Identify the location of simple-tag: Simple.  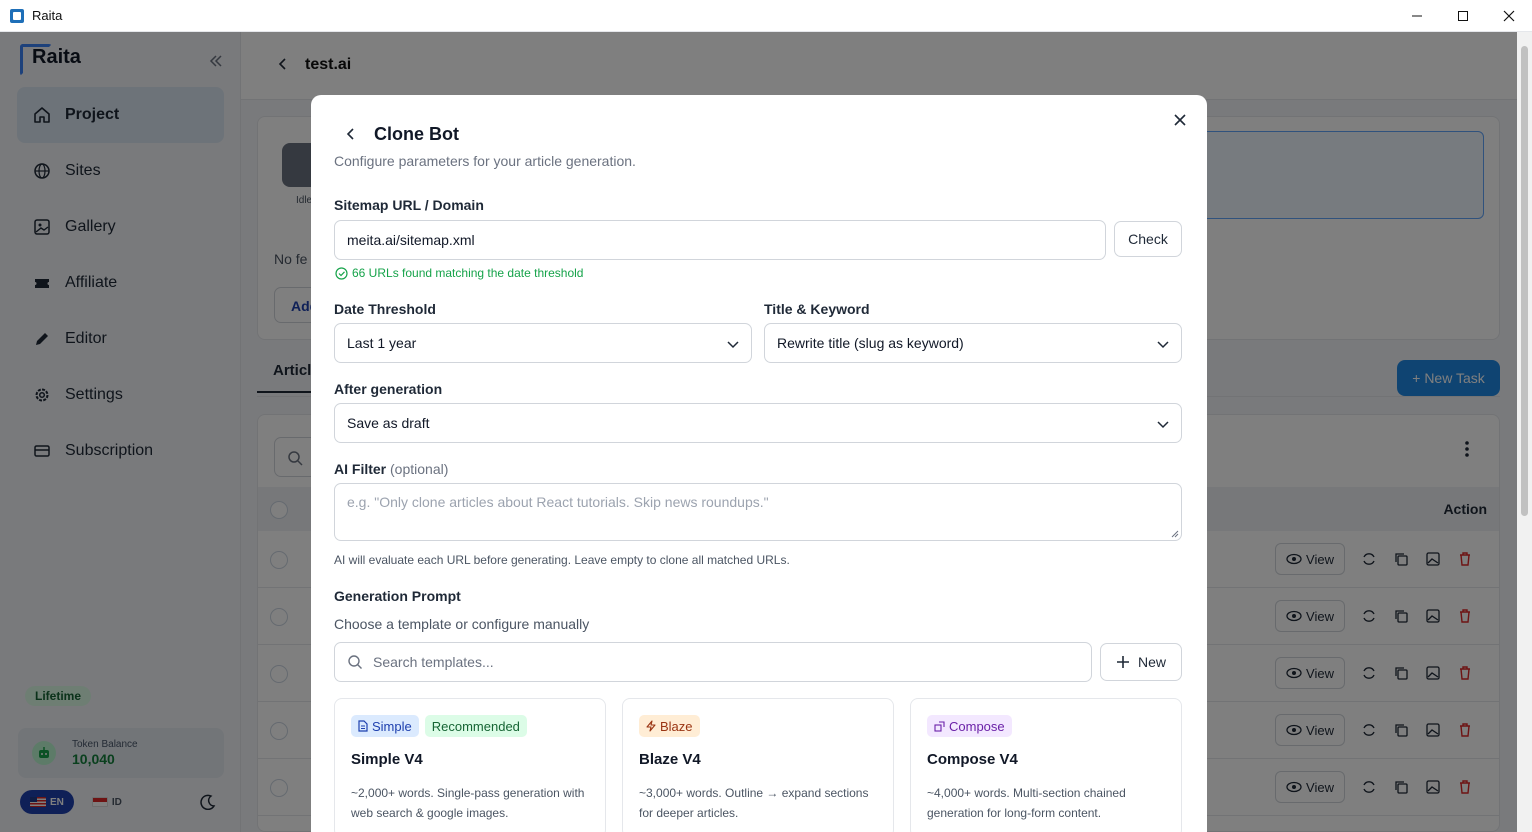
(385, 726).